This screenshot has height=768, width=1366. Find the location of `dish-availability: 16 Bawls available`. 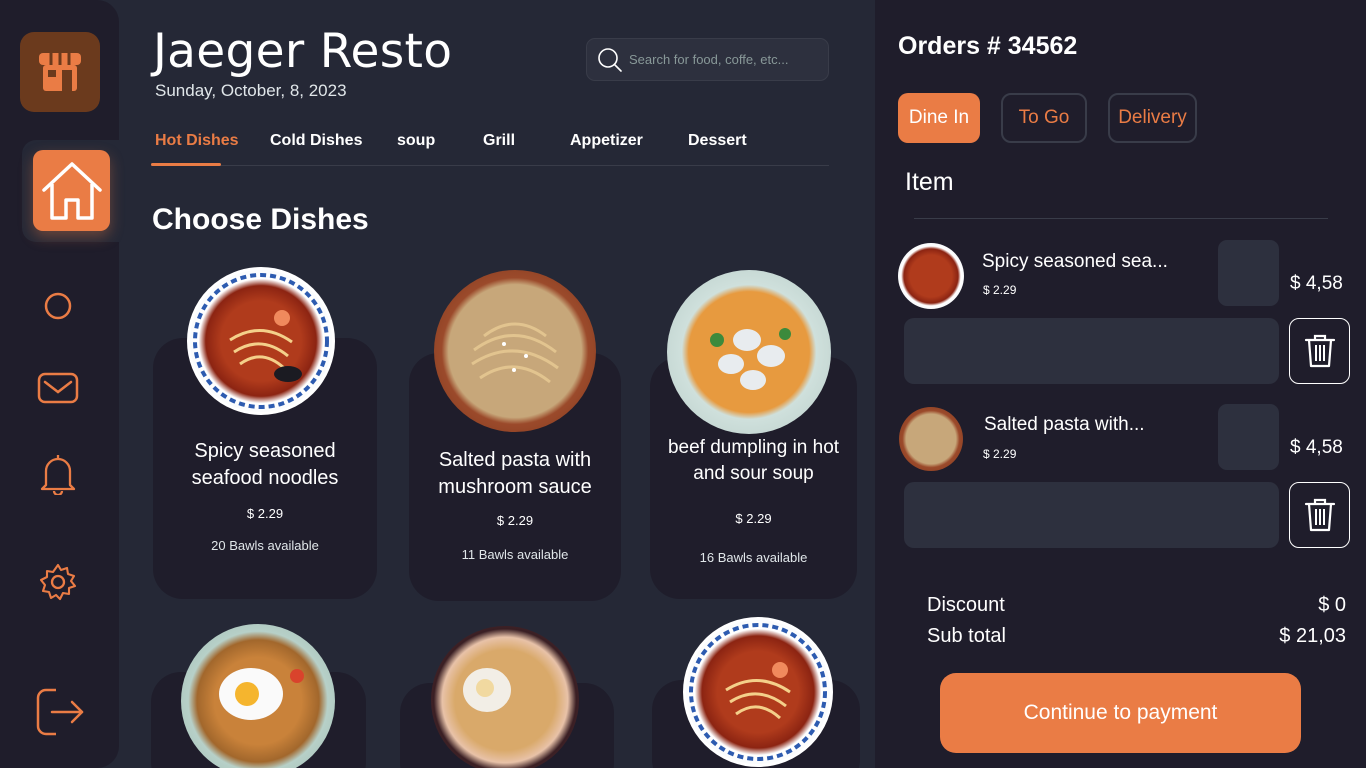

dish-availability: 16 Bawls available is located at coordinates (753, 557).